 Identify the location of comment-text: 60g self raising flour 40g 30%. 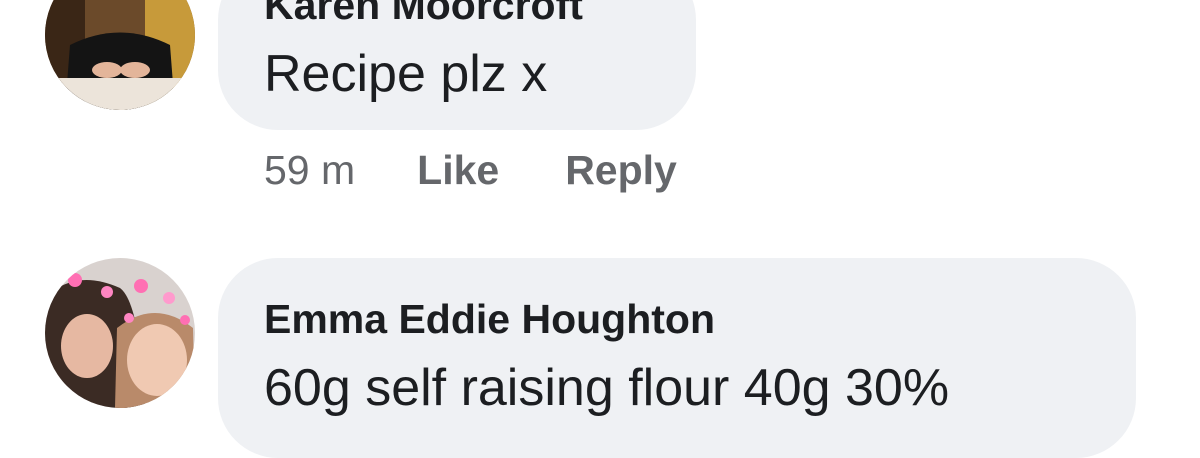
(607, 388).